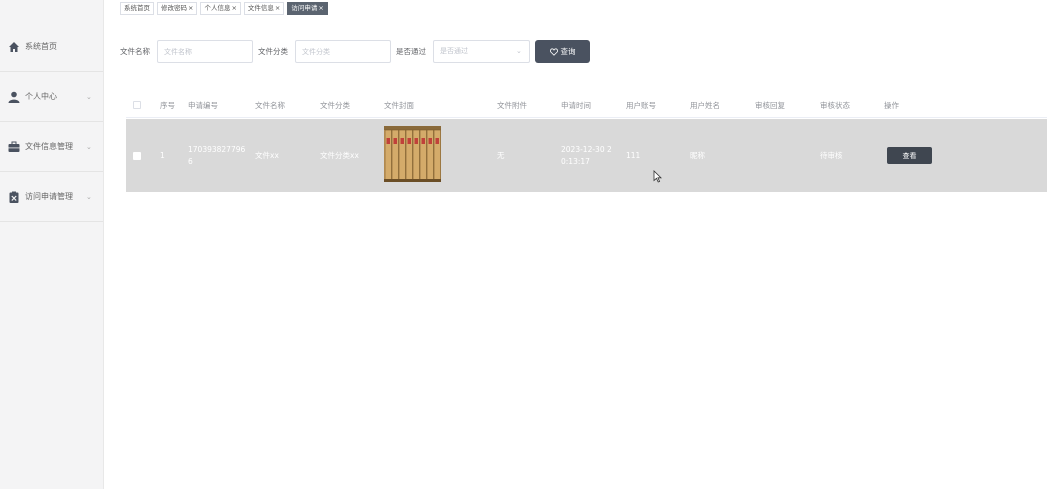 This screenshot has width=1054, height=489. I want to click on file-attachment: 无, so click(501, 155).